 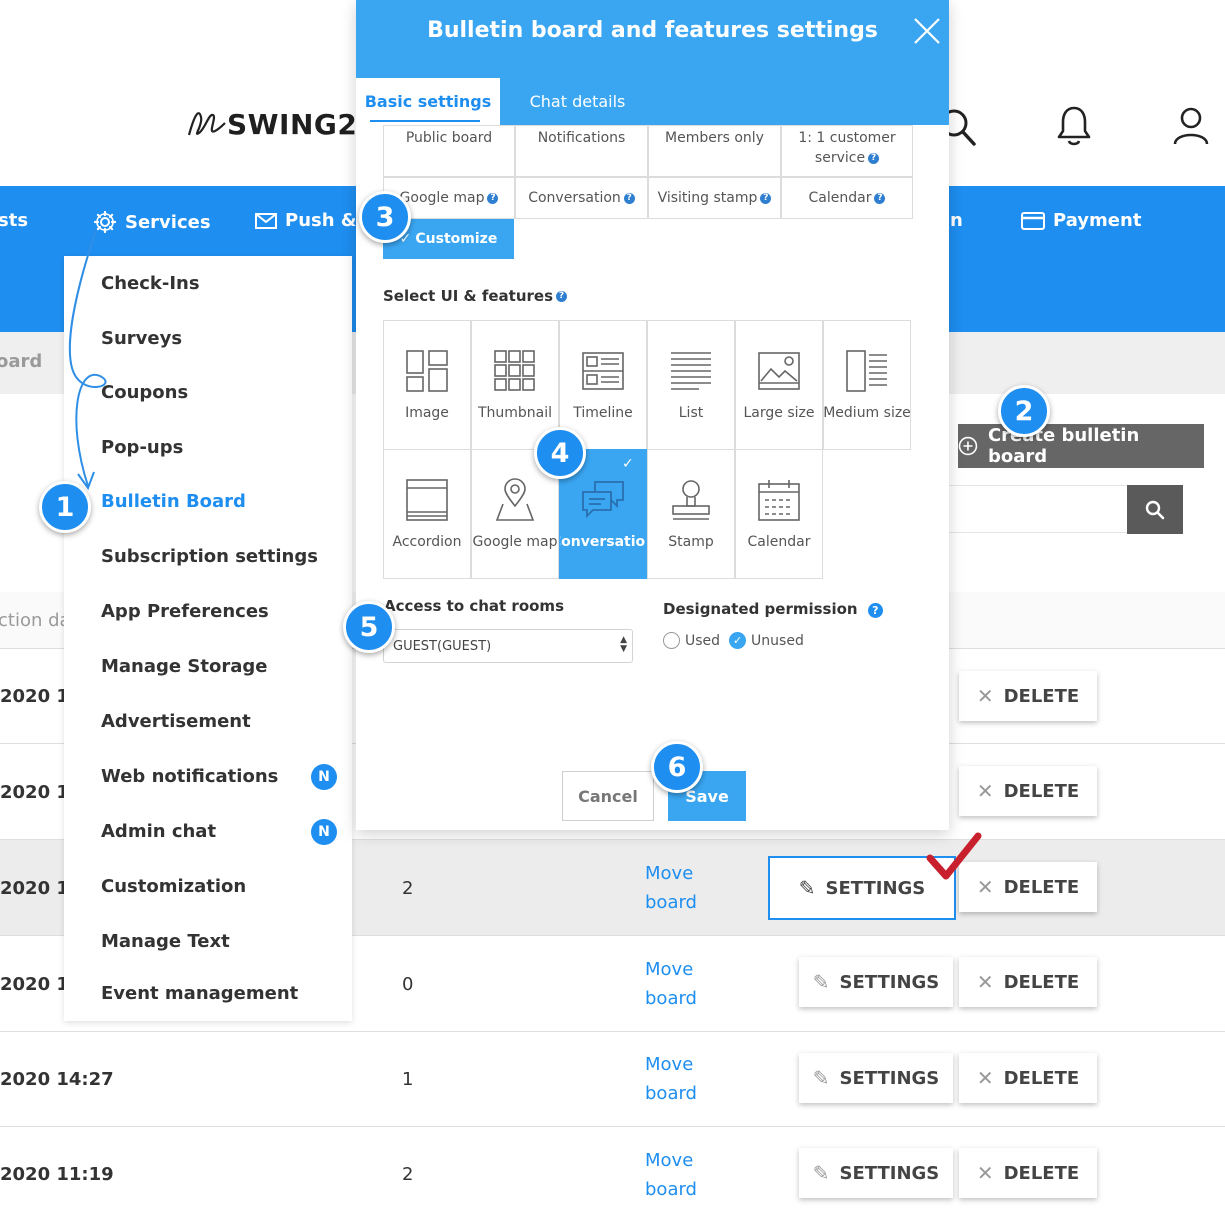 What do you see at coordinates (866, 371) in the screenshot?
I see `medium-size-layout-icon` at bounding box center [866, 371].